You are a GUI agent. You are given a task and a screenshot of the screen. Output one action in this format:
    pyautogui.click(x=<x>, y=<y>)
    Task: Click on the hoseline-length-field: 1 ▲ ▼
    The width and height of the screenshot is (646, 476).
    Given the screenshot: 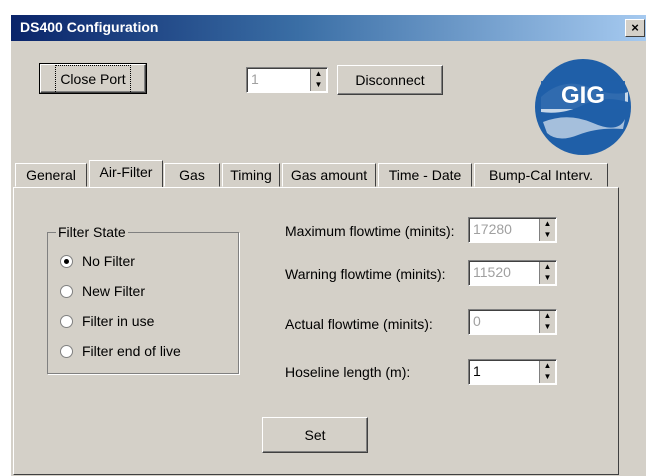 What is the action you would take?
    pyautogui.click(x=512, y=372)
    